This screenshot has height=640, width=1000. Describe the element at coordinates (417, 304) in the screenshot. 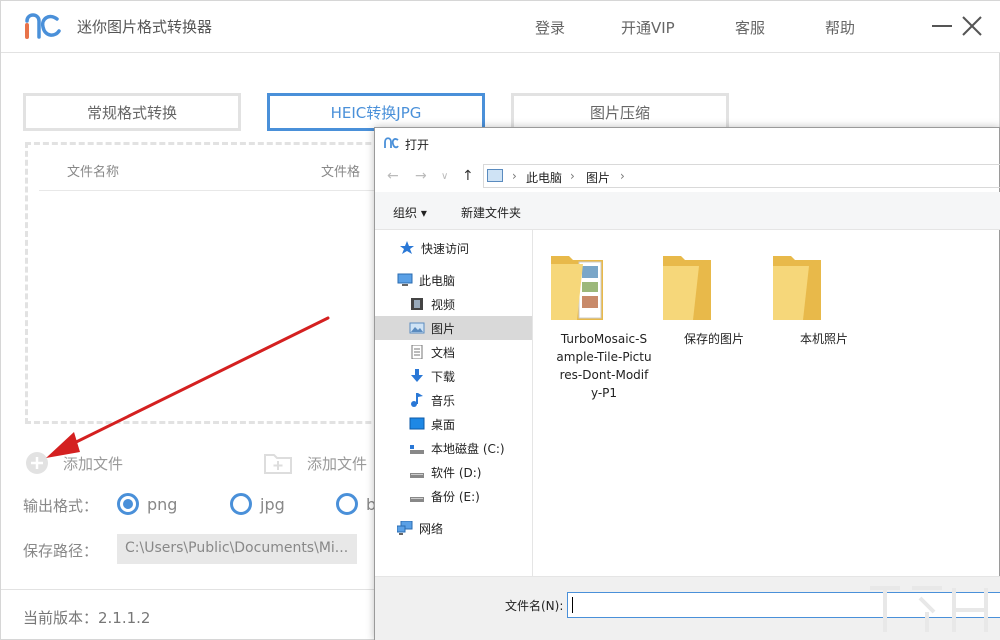

I see `video-icon` at that location.